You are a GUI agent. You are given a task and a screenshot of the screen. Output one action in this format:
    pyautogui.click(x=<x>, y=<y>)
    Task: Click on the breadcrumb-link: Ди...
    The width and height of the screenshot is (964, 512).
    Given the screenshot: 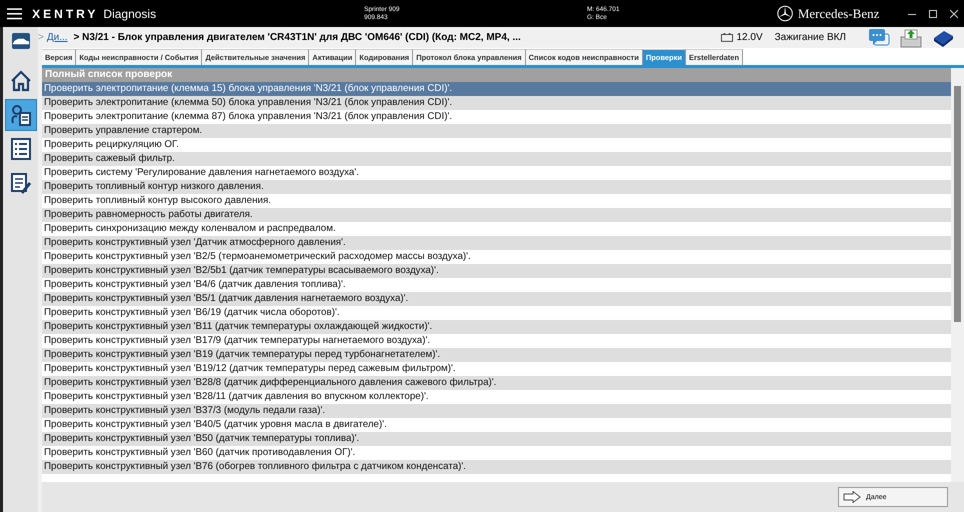 What is the action you would take?
    pyautogui.click(x=57, y=37)
    